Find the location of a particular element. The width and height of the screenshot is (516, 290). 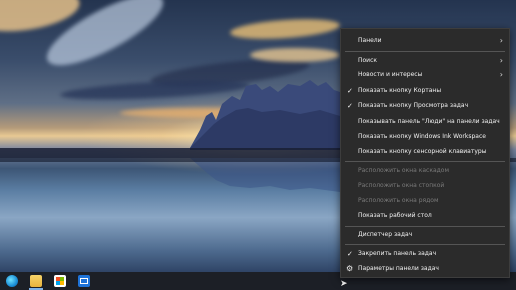

menu-item-show-ink-workspace-button: Показать кнопку Windows Ink Workspace is located at coordinates (425, 137).